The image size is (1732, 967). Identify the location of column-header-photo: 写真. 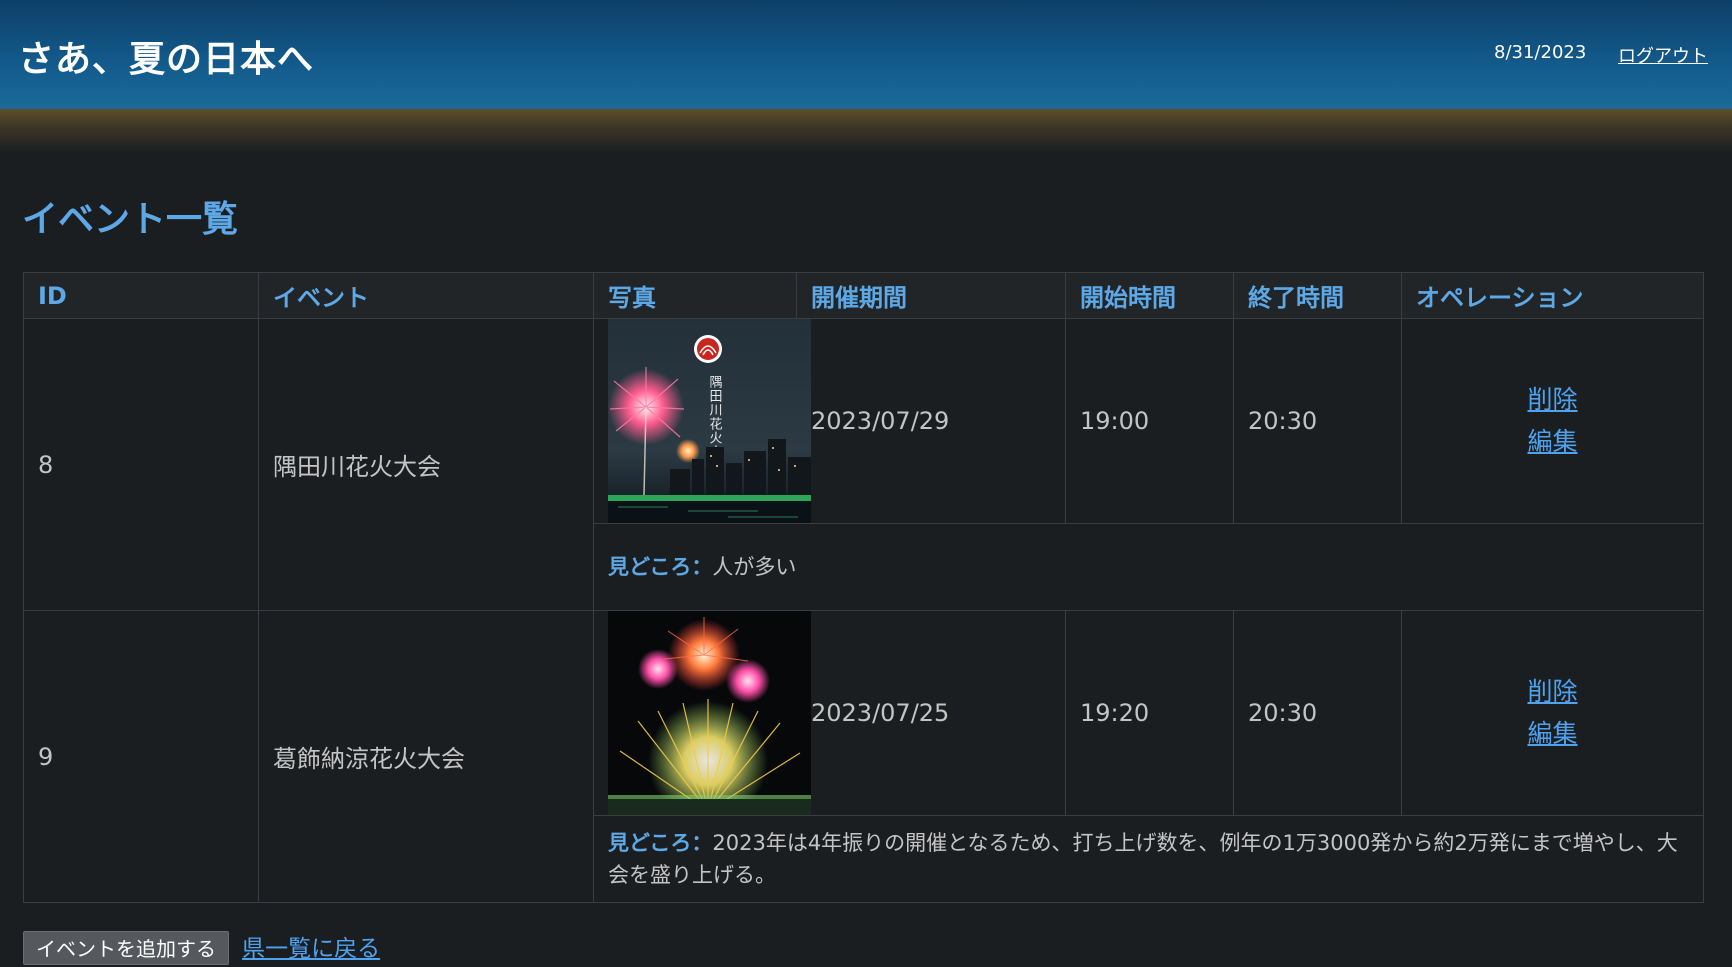
(695, 295).